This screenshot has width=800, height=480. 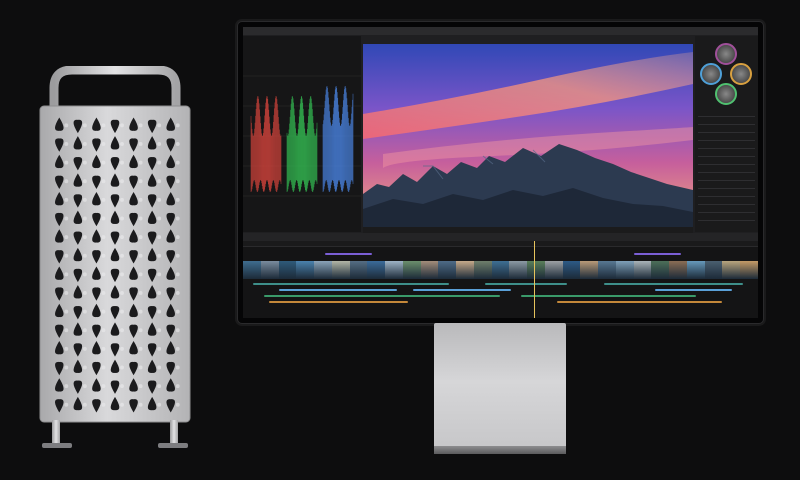 What do you see at coordinates (500, 244) in the screenshot?
I see `timeline-ruler` at bounding box center [500, 244].